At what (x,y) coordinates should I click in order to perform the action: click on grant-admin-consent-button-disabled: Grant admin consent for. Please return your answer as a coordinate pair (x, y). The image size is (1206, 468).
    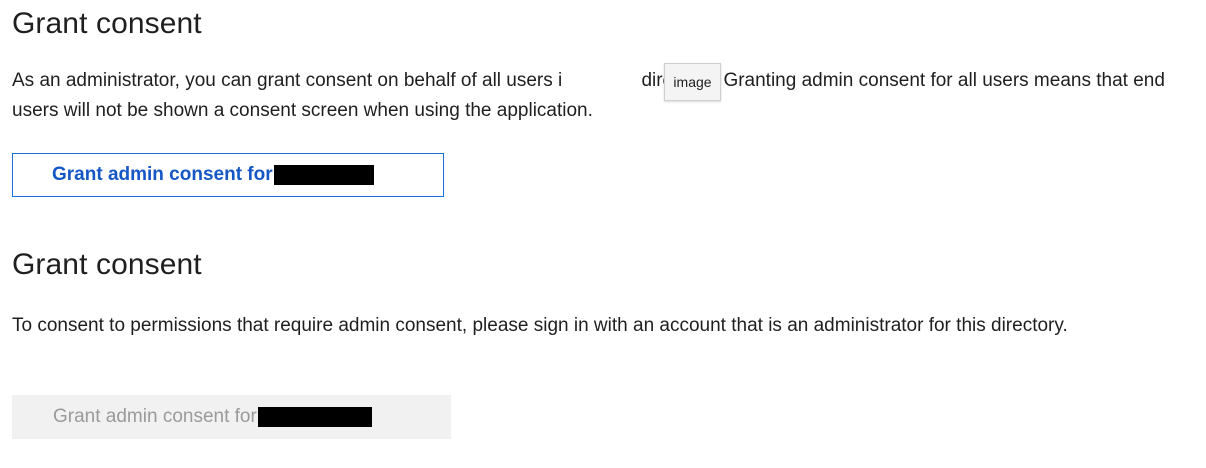
    Looking at the image, I should click on (231, 417).